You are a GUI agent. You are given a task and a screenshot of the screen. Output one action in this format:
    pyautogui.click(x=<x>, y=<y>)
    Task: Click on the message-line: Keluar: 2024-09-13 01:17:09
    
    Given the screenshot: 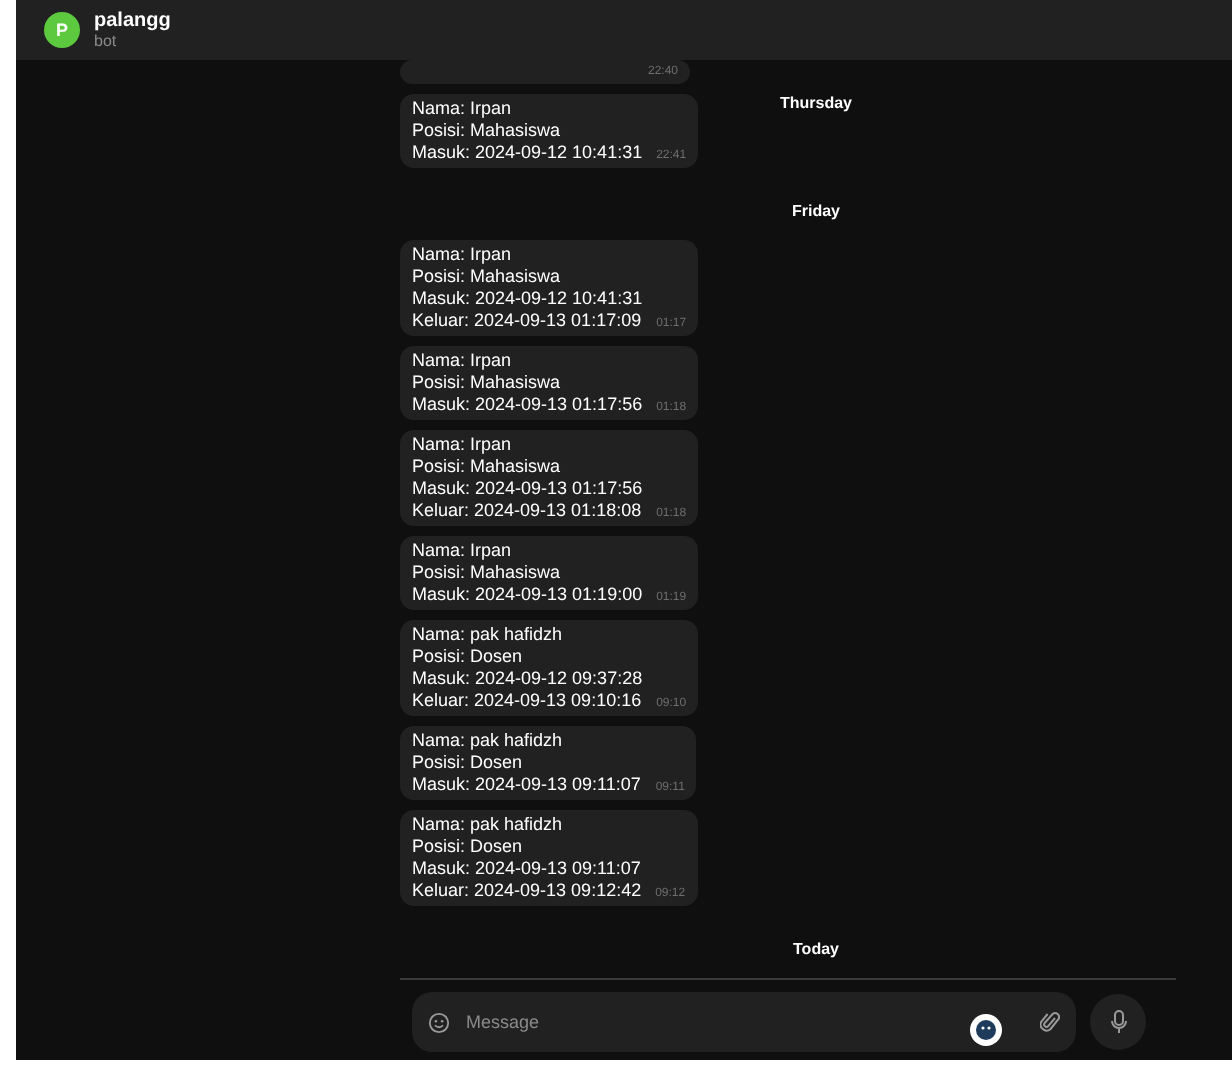 What is the action you would take?
    pyautogui.click(x=527, y=321)
    